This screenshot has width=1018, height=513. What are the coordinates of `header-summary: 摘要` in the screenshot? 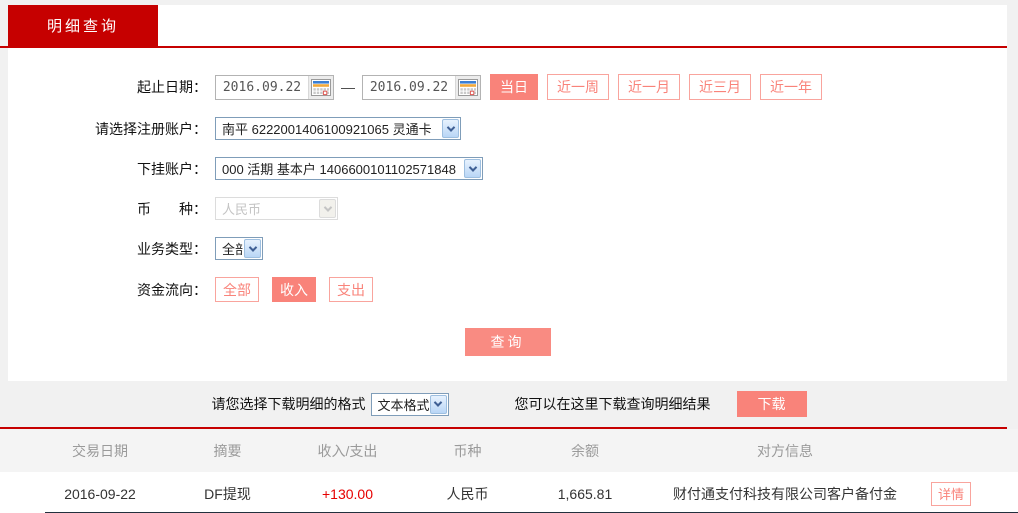 It's located at (227, 450).